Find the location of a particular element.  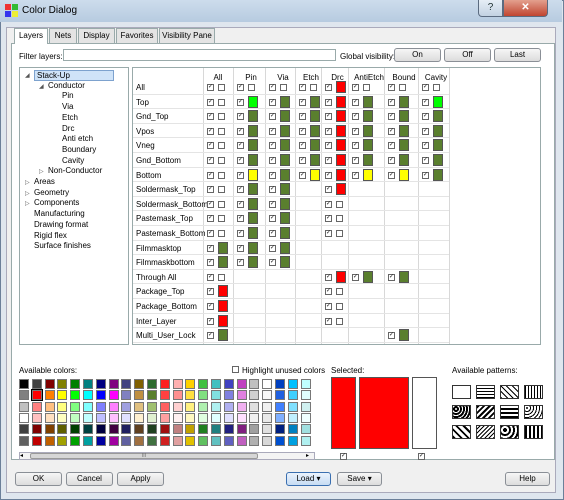

visibility-checkbox-pin: ✓ is located at coordinates (240, 102).